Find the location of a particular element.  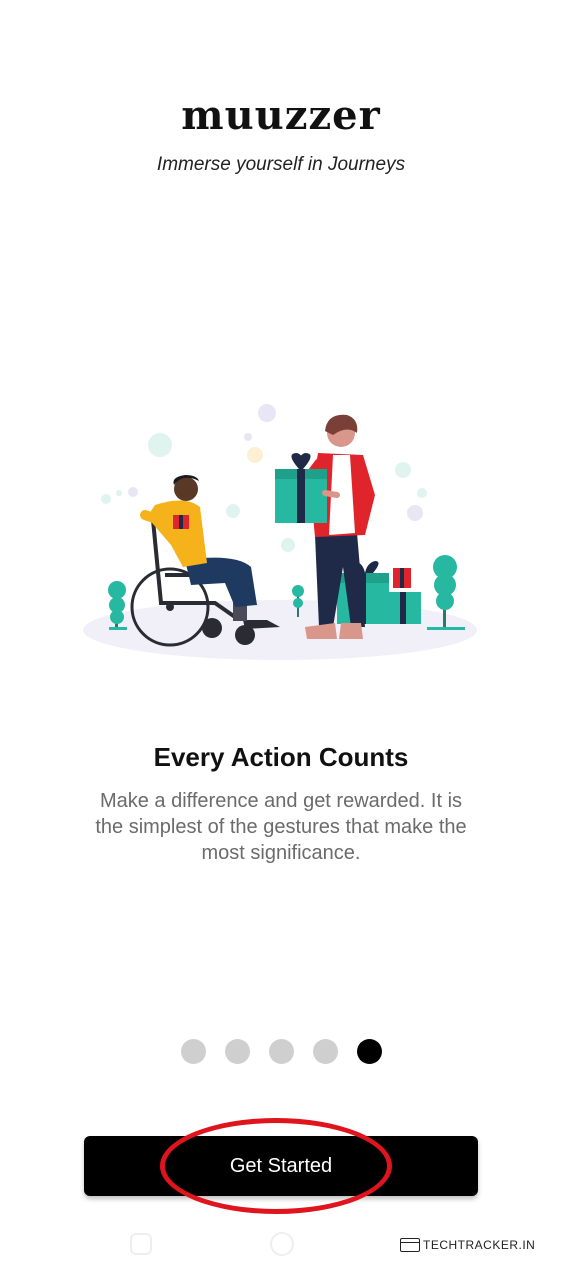

get-started-button: Get Started is located at coordinates (281, 1166).